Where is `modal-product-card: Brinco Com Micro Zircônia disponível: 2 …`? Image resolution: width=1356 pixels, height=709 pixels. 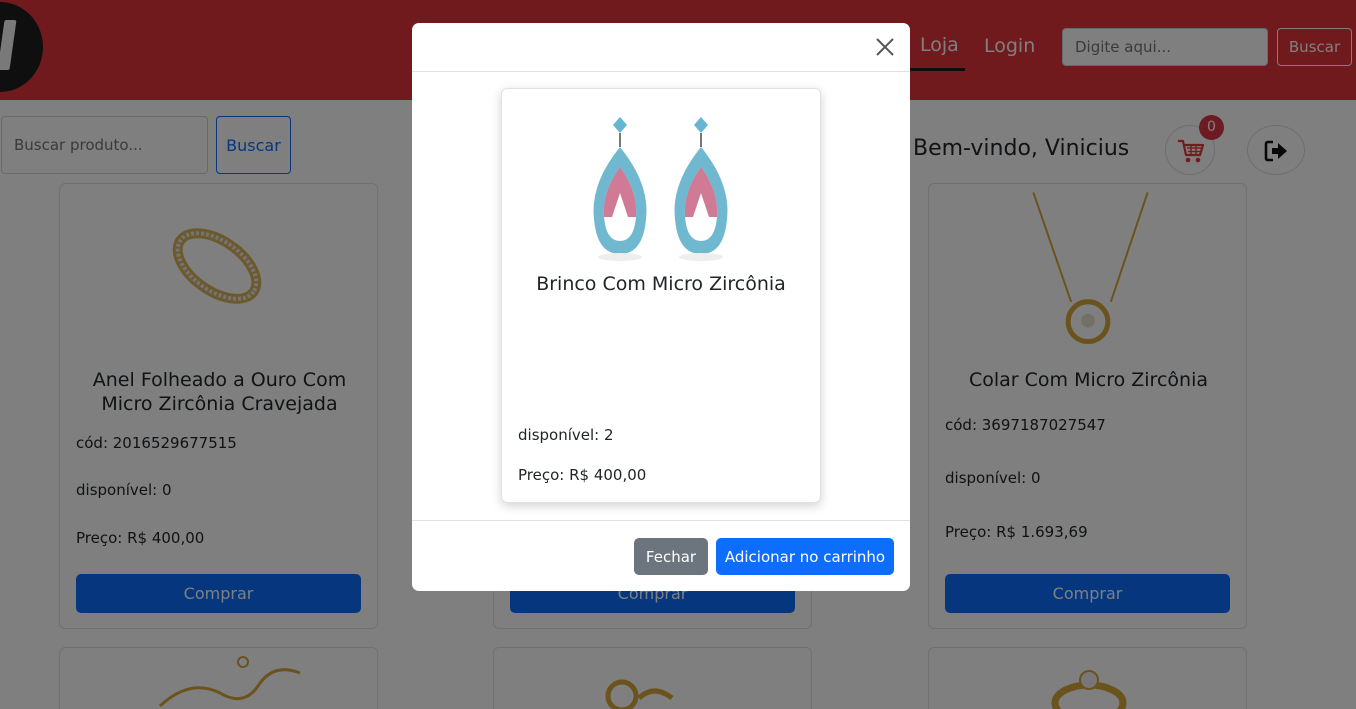
modal-product-card: Brinco Com Micro Zircônia disponível: 2 … is located at coordinates (661, 295).